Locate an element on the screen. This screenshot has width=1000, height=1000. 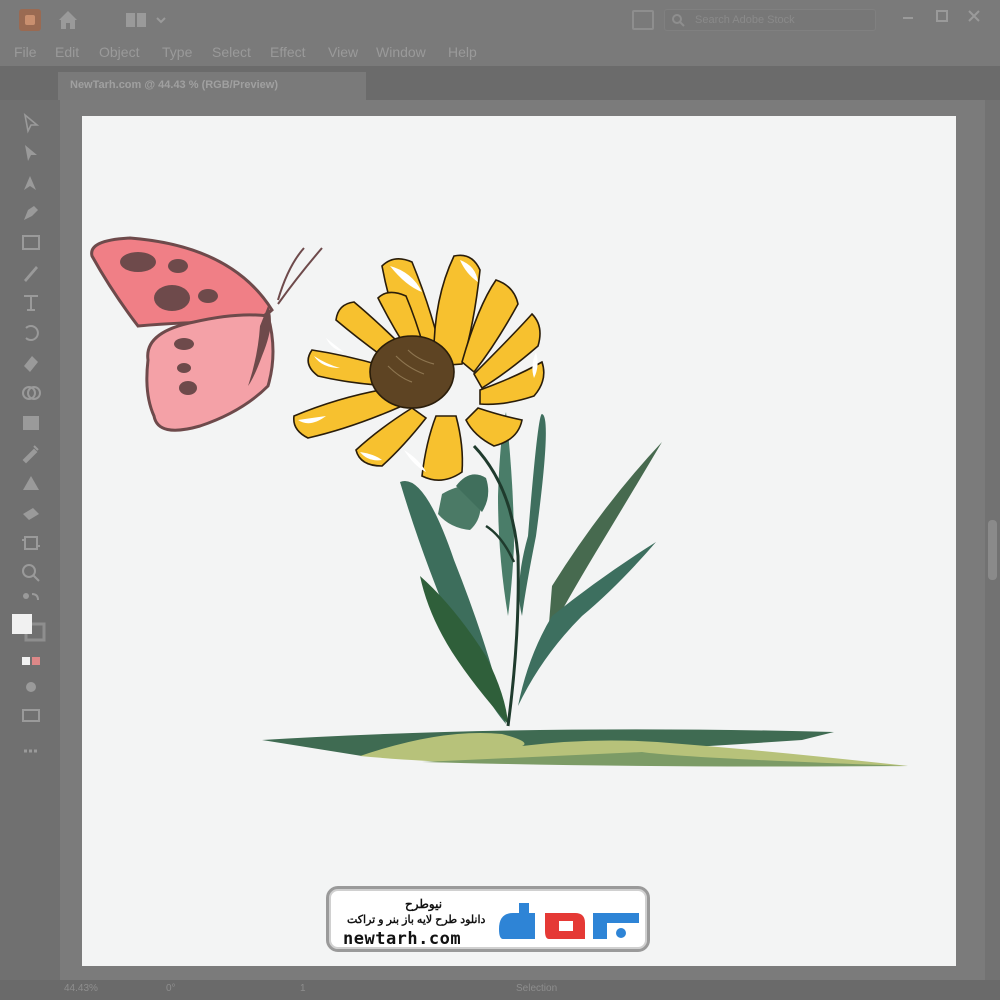
type-tool-icon is located at coordinates (31, 303).